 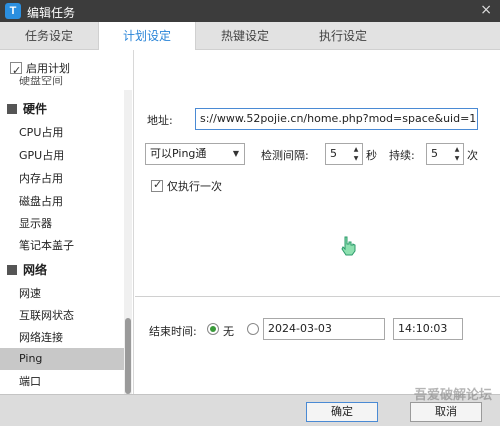 I want to click on run-once-label: 仅执行一次, so click(x=194, y=186).